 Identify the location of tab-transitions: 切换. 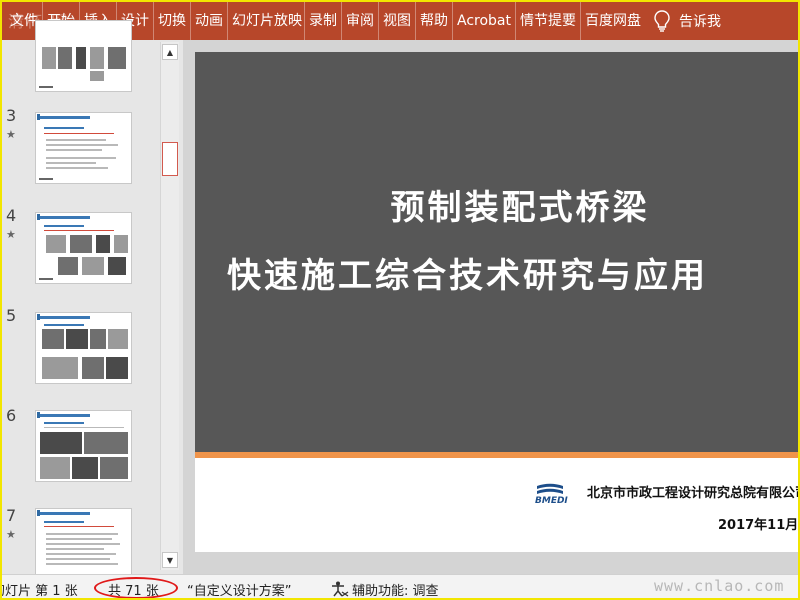
(172, 21).